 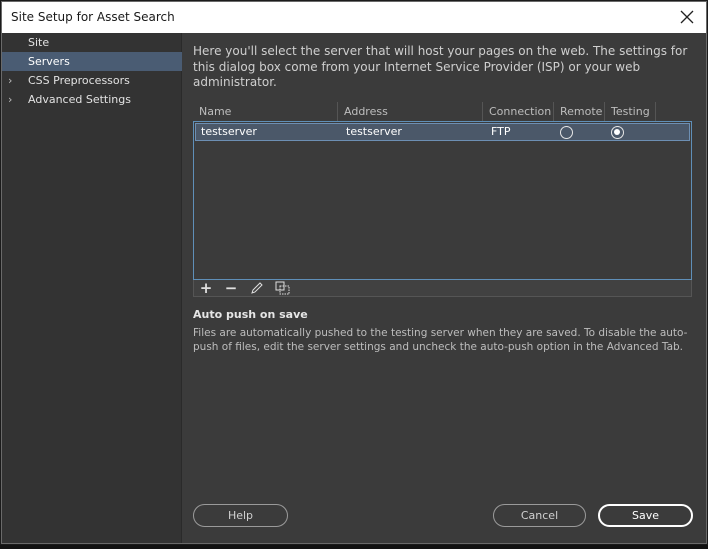 What do you see at coordinates (354, 547) in the screenshot?
I see `taskbar-strip` at bounding box center [354, 547].